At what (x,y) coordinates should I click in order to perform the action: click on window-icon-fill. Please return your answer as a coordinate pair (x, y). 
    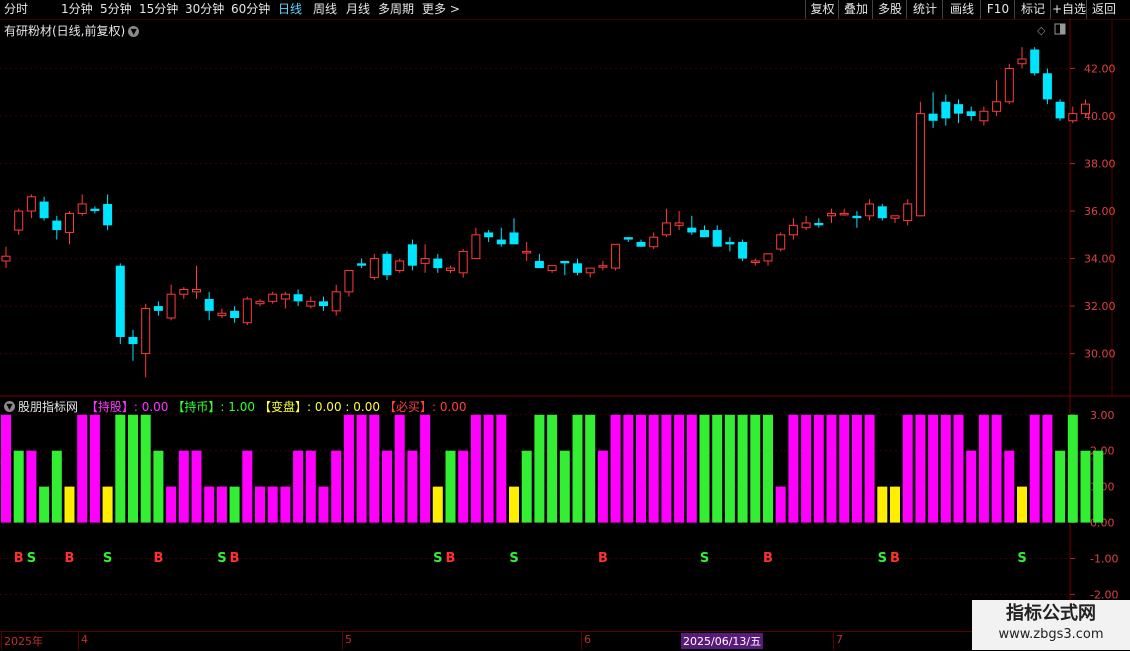
    Looking at the image, I should click on (1062, 29).